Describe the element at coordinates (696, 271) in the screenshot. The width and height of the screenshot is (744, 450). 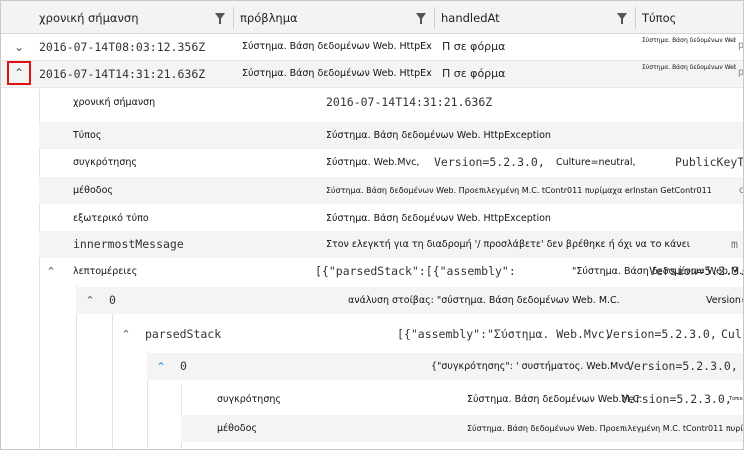
I see `property-value-part: Version=5.2.3.` at that location.